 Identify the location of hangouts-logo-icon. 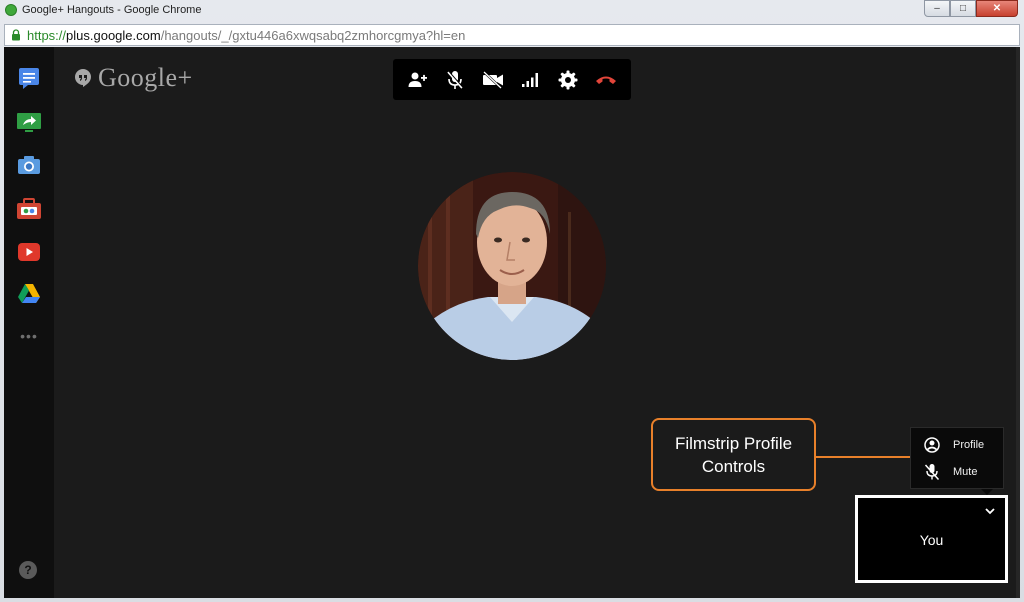
(83, 78).